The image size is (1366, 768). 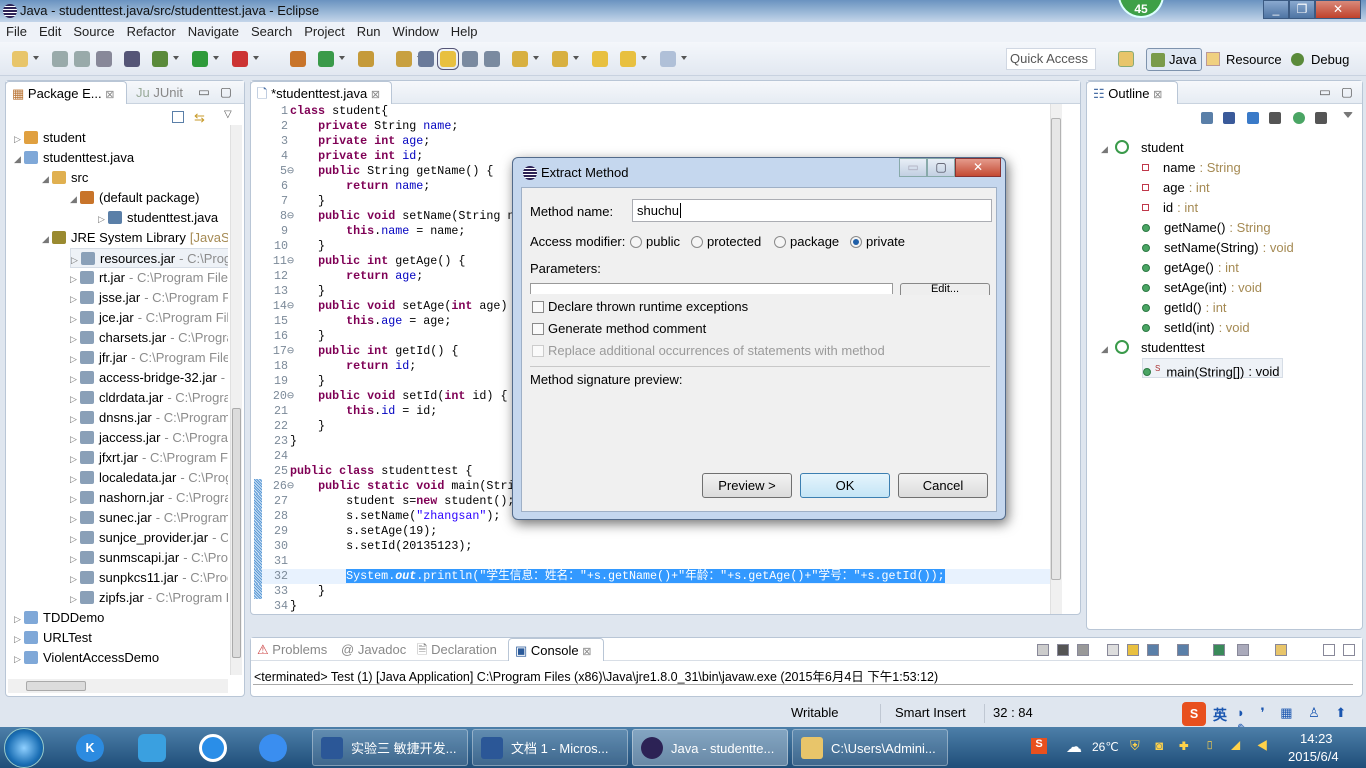 What do you see at coordinates (321, 92) in the screenshot?
I see `tab-studenttest-java: 🗋 *studenttest.java ⊠` at bounding box center [321, 92].